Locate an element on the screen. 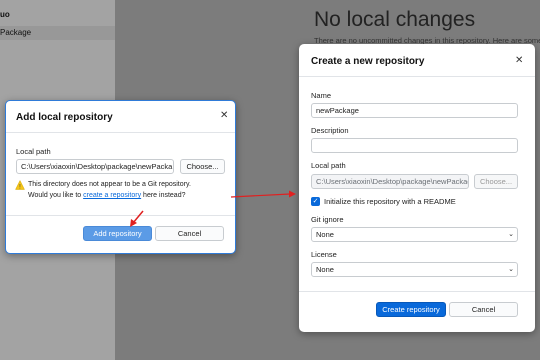  annotation-arrow-to-add-button is located at coordinates (137, 218).